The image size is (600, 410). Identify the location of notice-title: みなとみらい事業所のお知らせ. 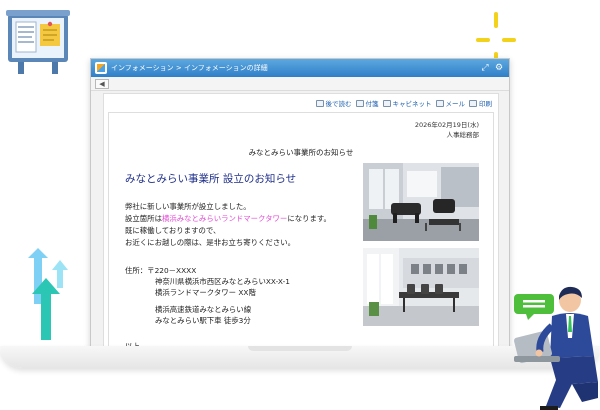
(301, 152).